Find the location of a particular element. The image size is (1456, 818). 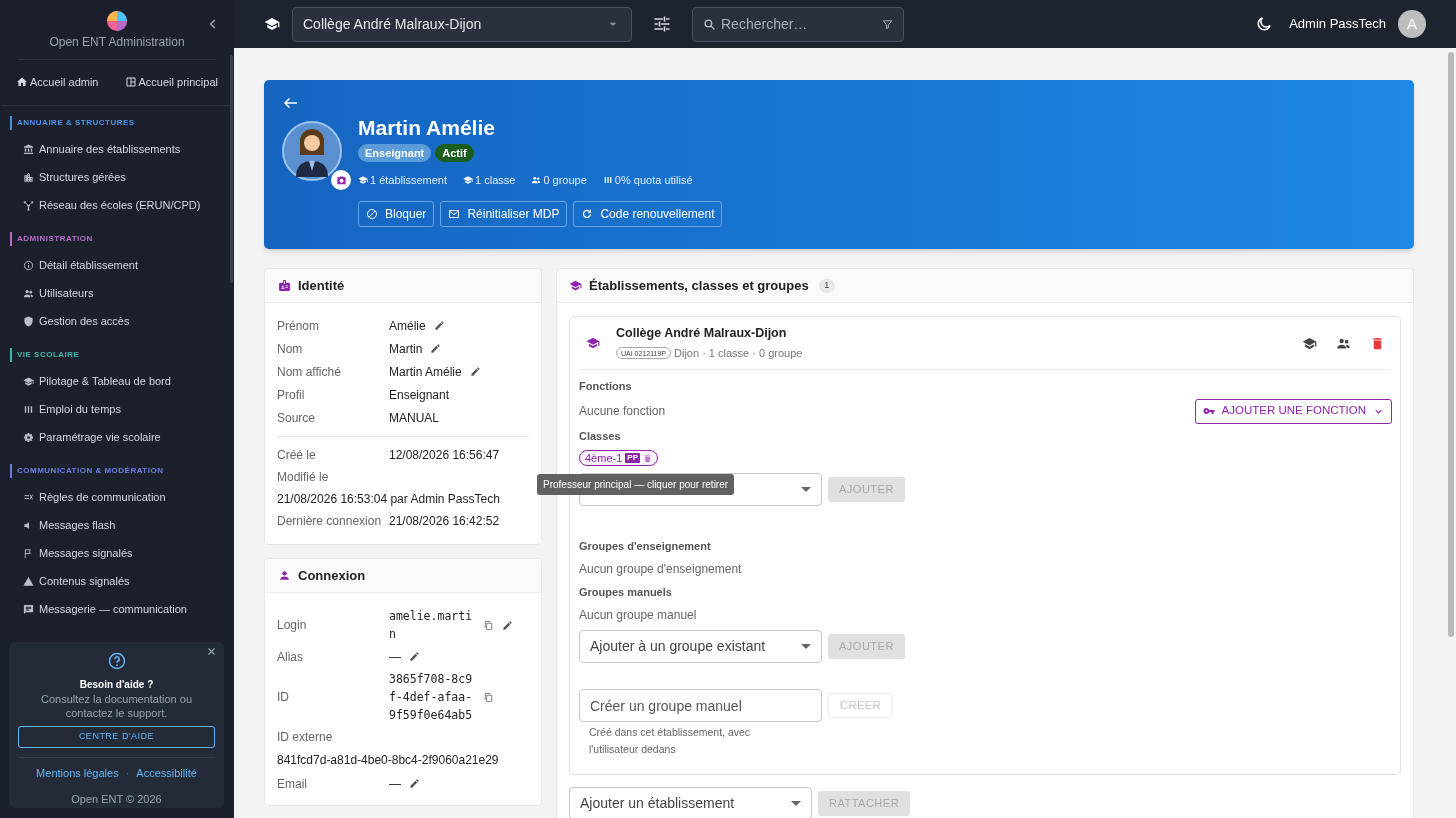

action-button: Code renouvellement is located at coordinates (648, 213).